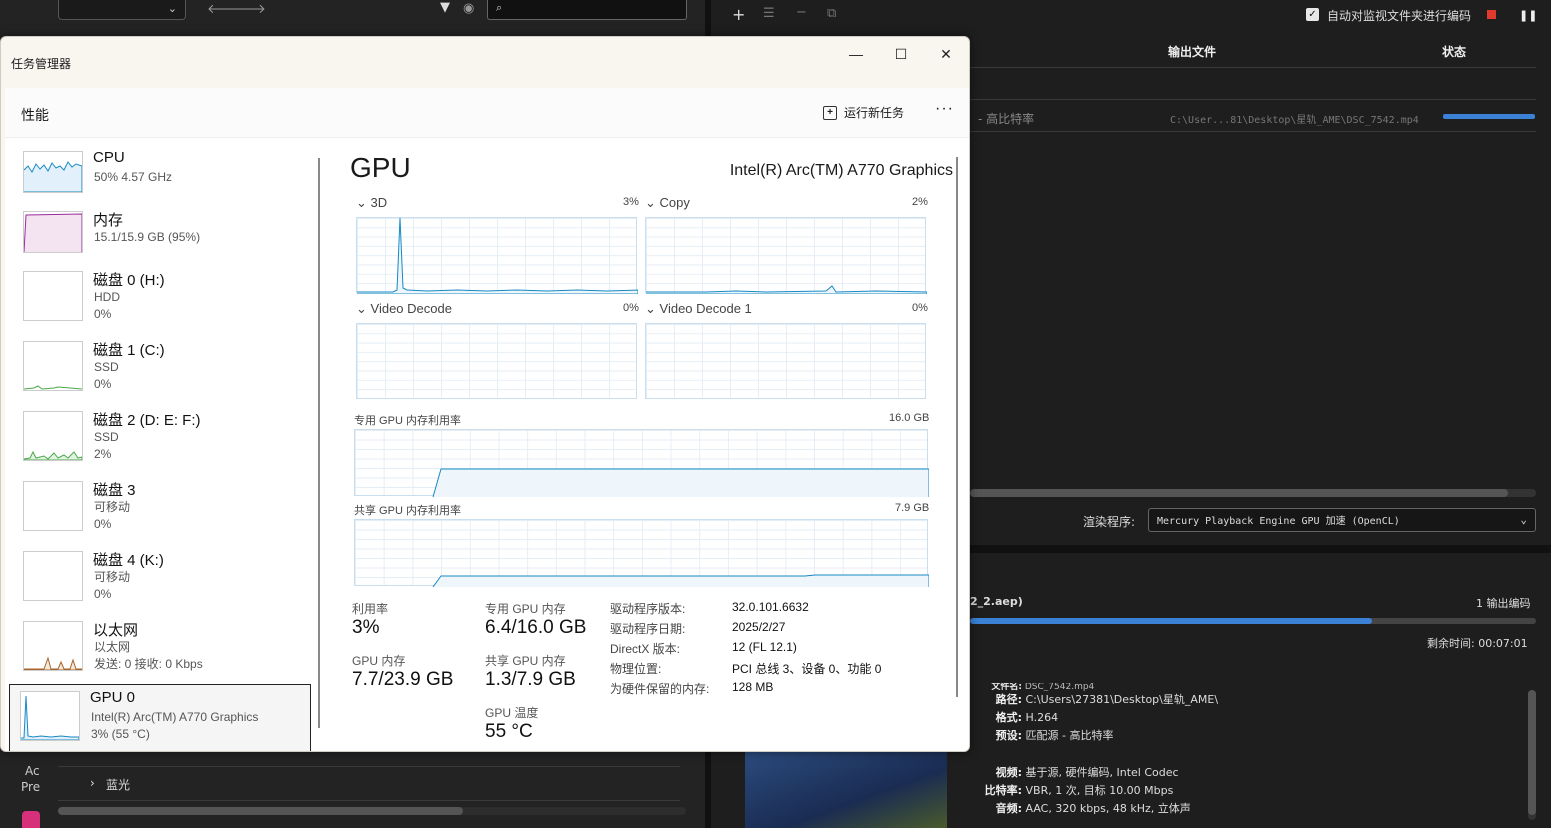  I want to click on cpu-thumbnail-graph, so click(53, 172).